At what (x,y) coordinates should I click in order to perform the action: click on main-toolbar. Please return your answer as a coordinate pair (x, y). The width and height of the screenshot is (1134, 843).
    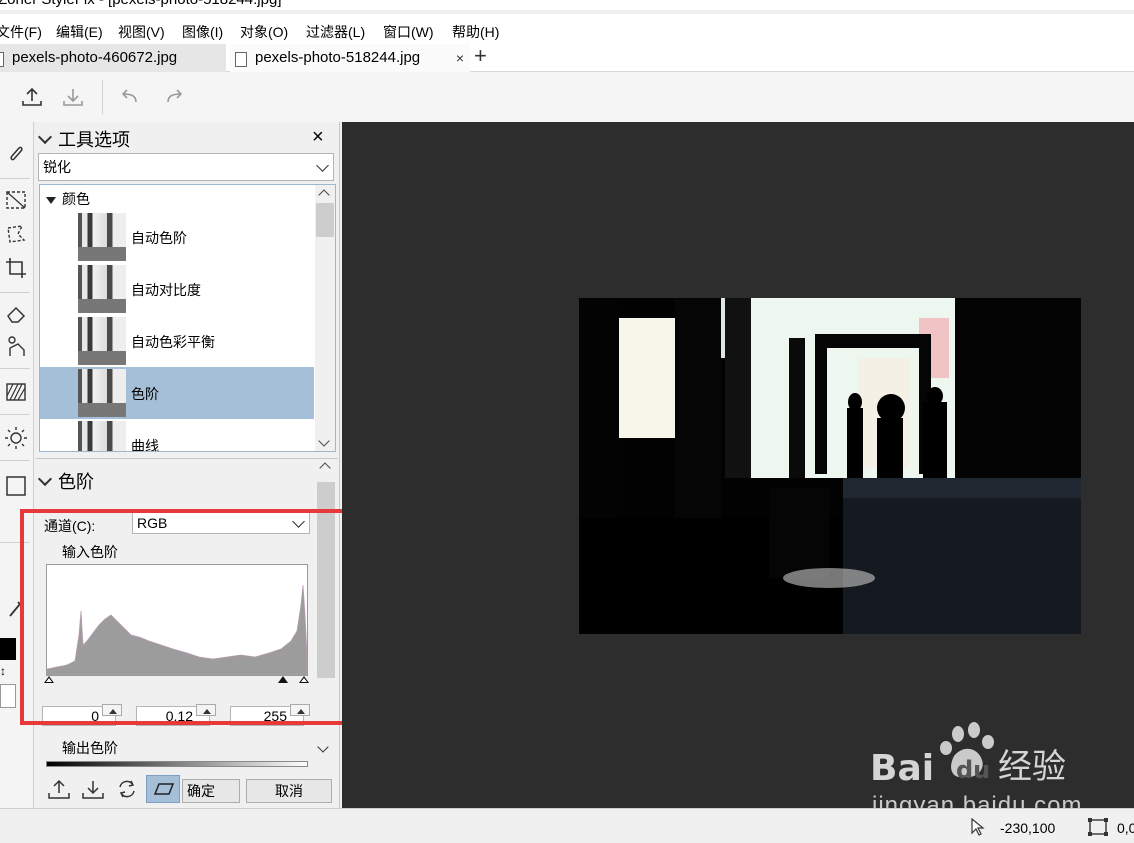
    Looking at the image, I should click on (567, 97).